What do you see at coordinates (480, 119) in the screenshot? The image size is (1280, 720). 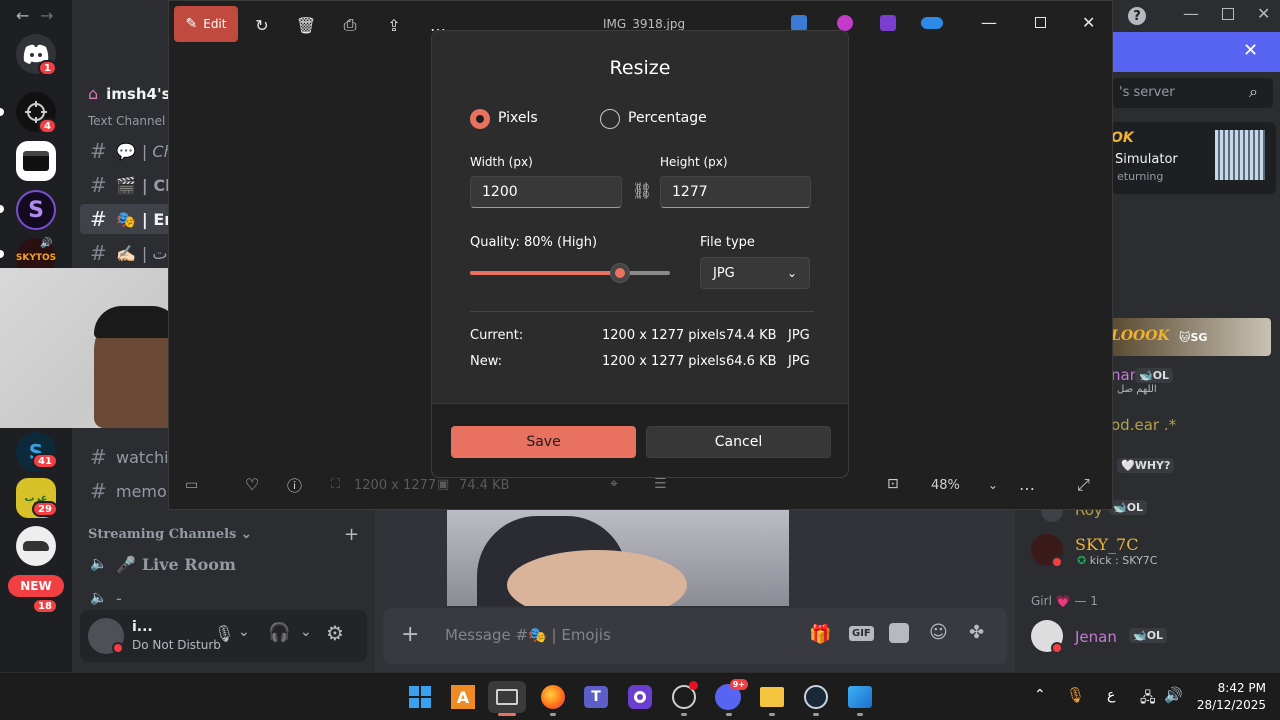 I see `radio-pixels` at bounding box center [480, 119].